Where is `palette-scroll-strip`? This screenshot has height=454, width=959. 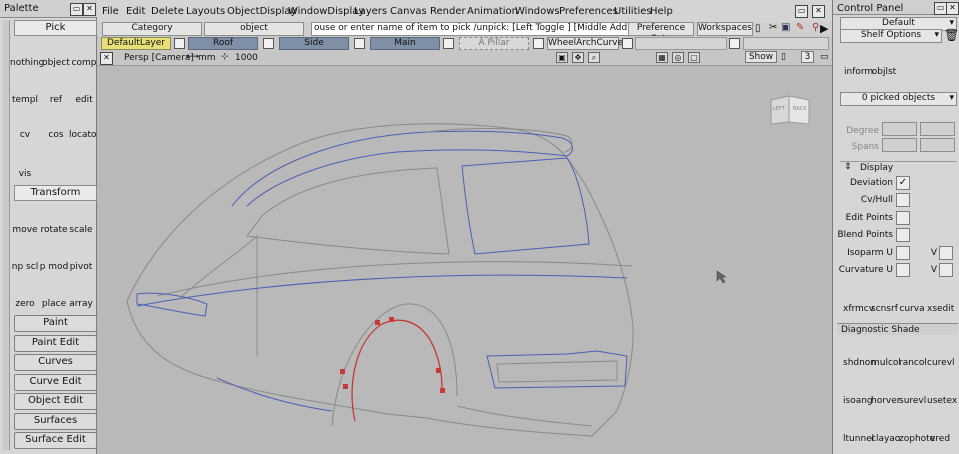 palette-scroll-strip is located at coordinates (6, 235).